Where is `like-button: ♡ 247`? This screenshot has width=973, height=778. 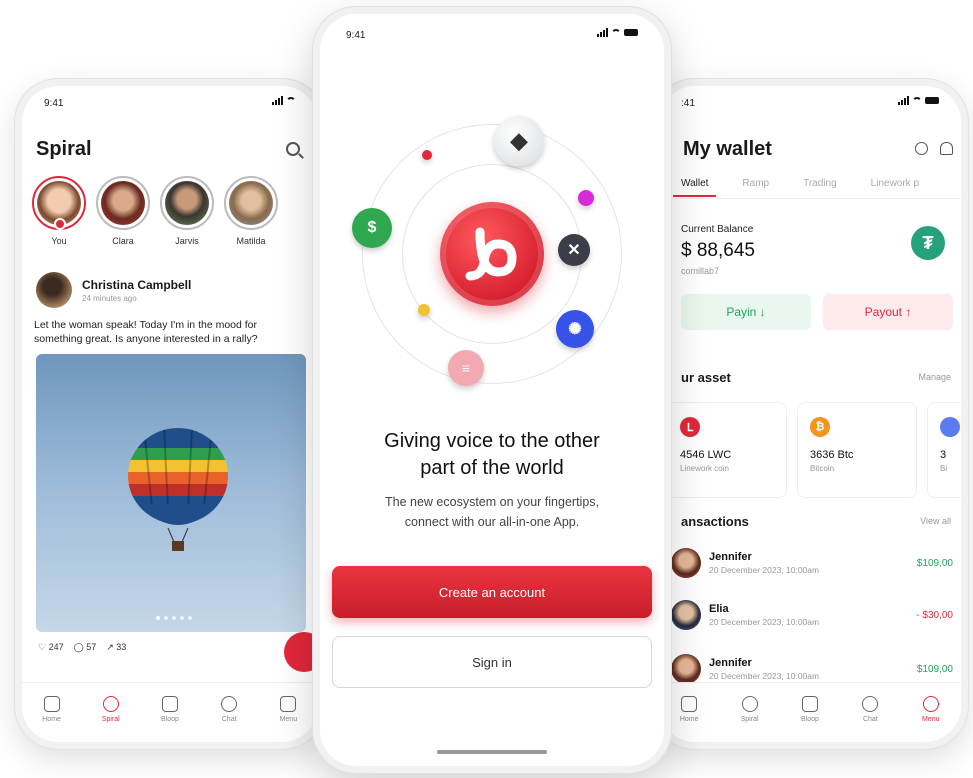 like-button: ♡ 247 is located at coordinates (51, 647).